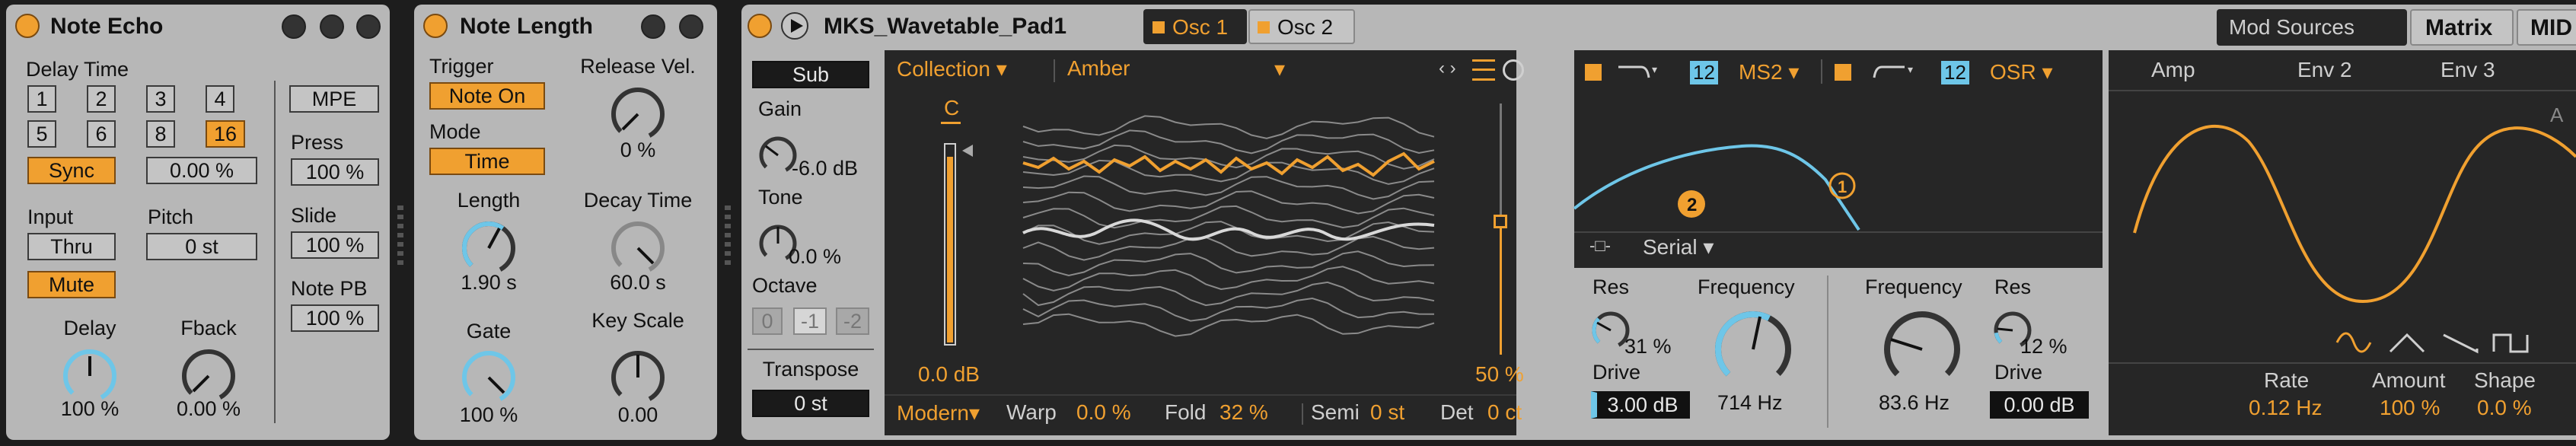 The height and width of the screenshot is (446, 2576). What do you see at coordinates (638, 200) in the screenshot?
I see `decay-time-label: Decay Time` at bounding box center [638, 200].